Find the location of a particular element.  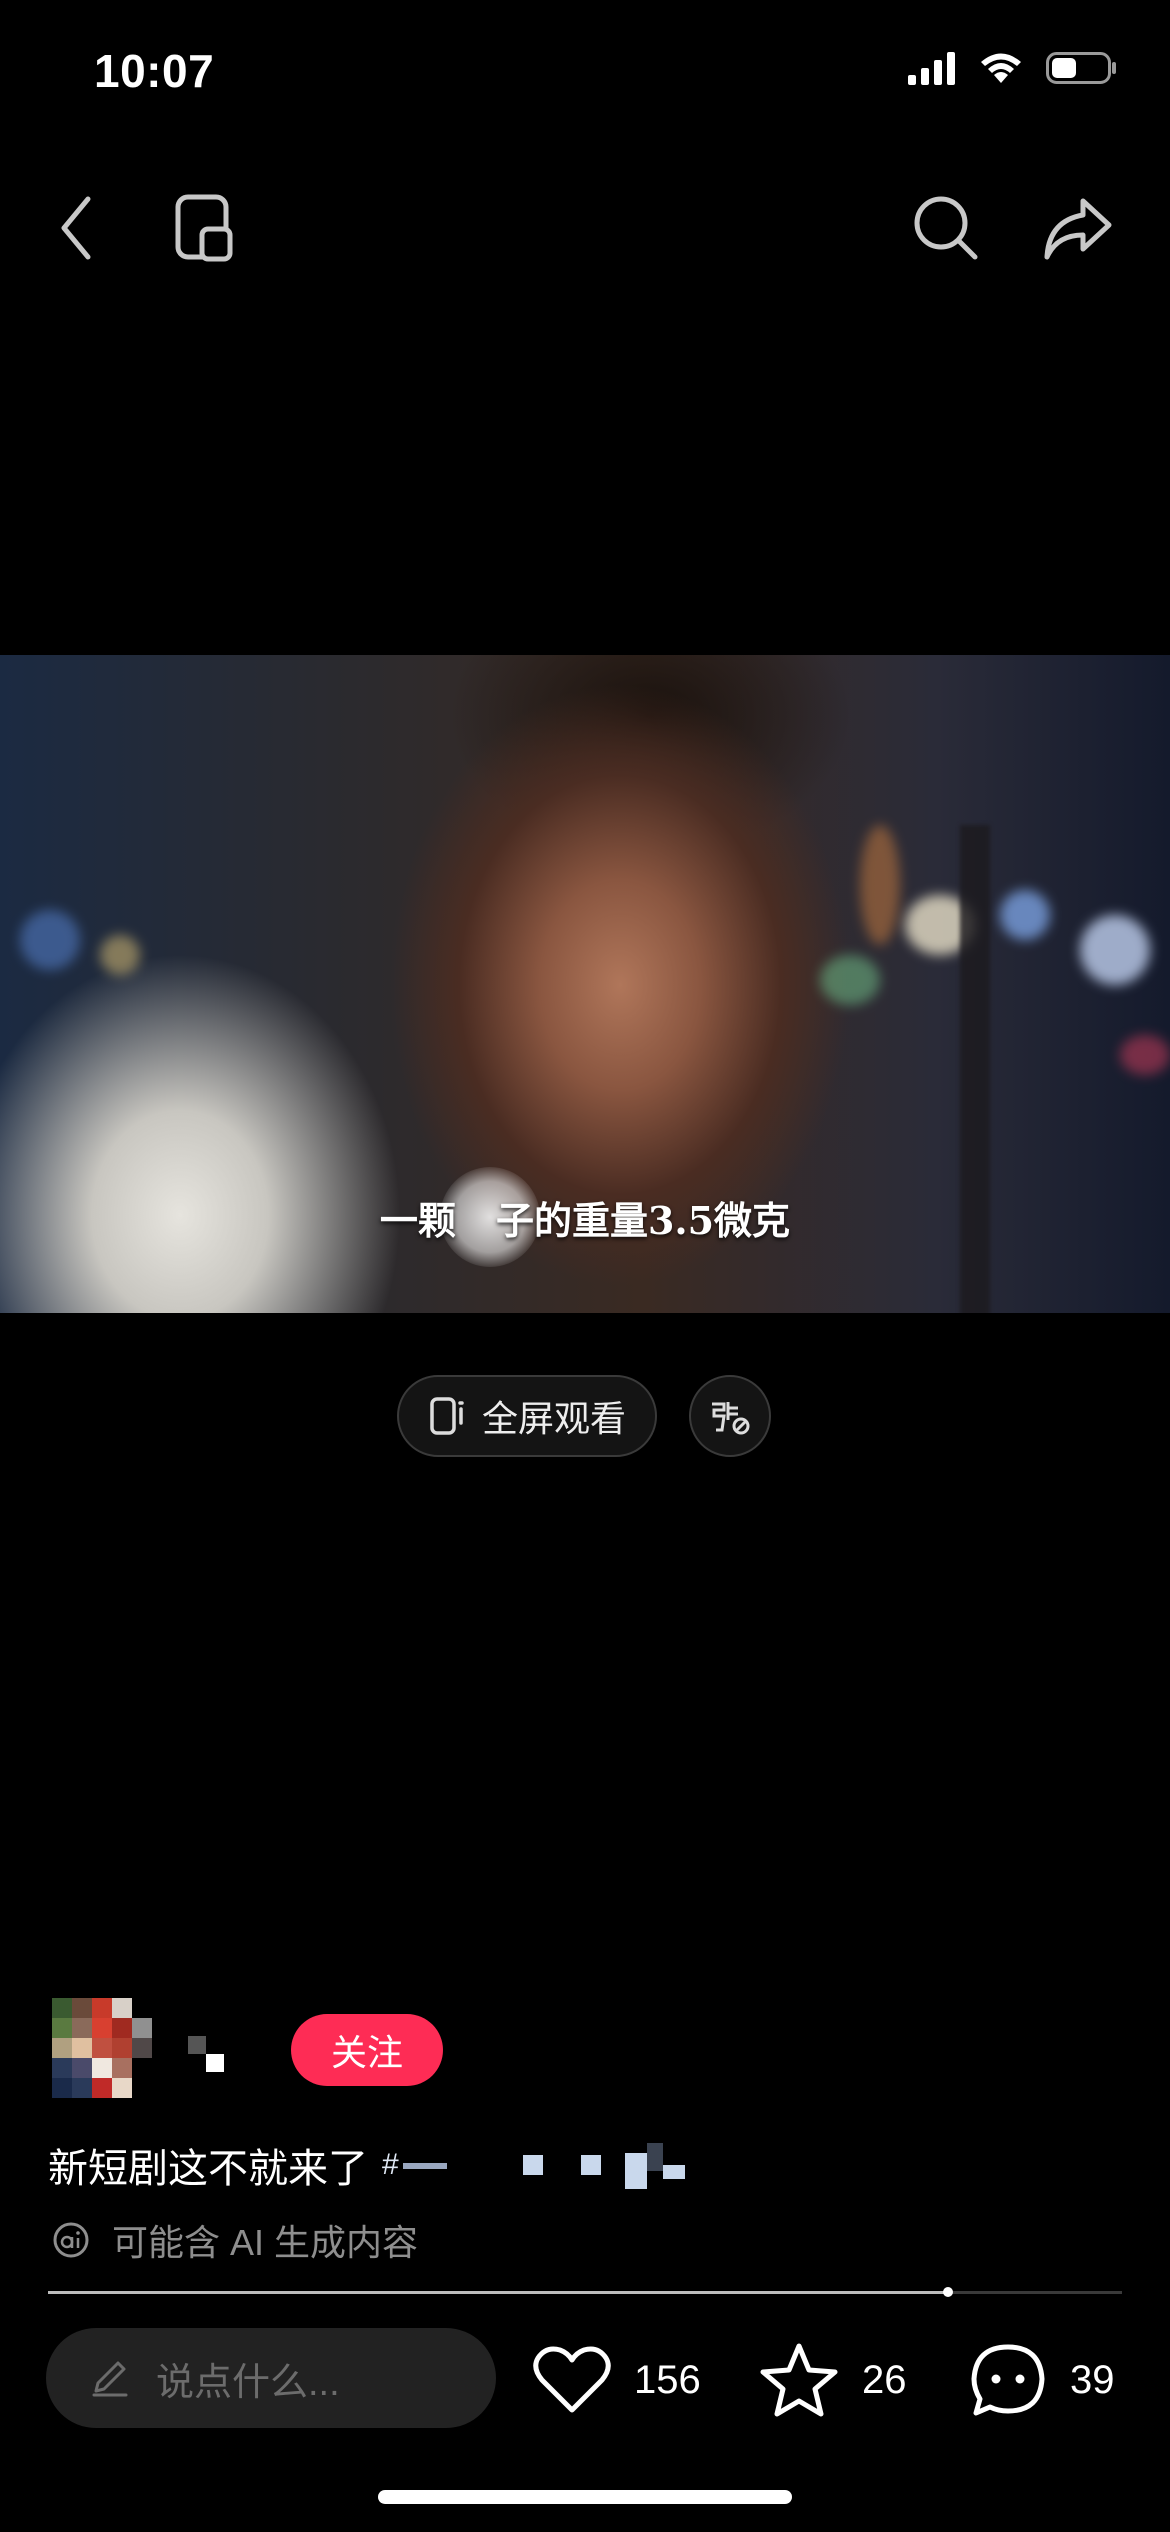

home-indicator is located at coordinates (585, 2497).